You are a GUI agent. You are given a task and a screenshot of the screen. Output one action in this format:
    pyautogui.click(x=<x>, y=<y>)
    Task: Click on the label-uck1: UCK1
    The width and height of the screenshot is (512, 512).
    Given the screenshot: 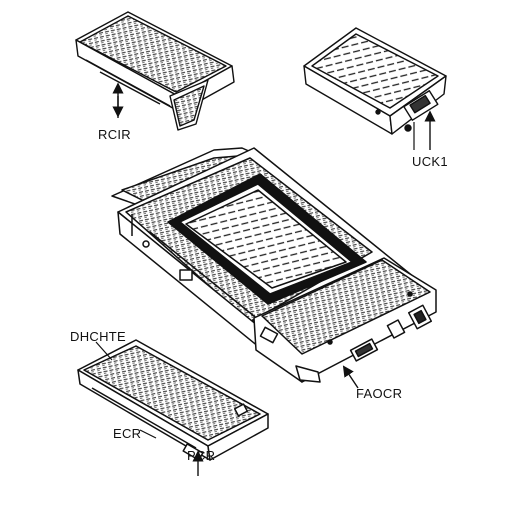 What is the action you would take?
    pyautogui.click(x=430, y=161)
    